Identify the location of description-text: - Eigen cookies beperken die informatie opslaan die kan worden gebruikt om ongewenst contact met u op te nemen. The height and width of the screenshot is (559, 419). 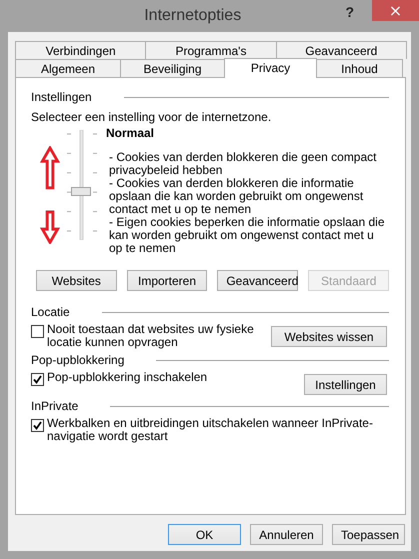
(247, 235).